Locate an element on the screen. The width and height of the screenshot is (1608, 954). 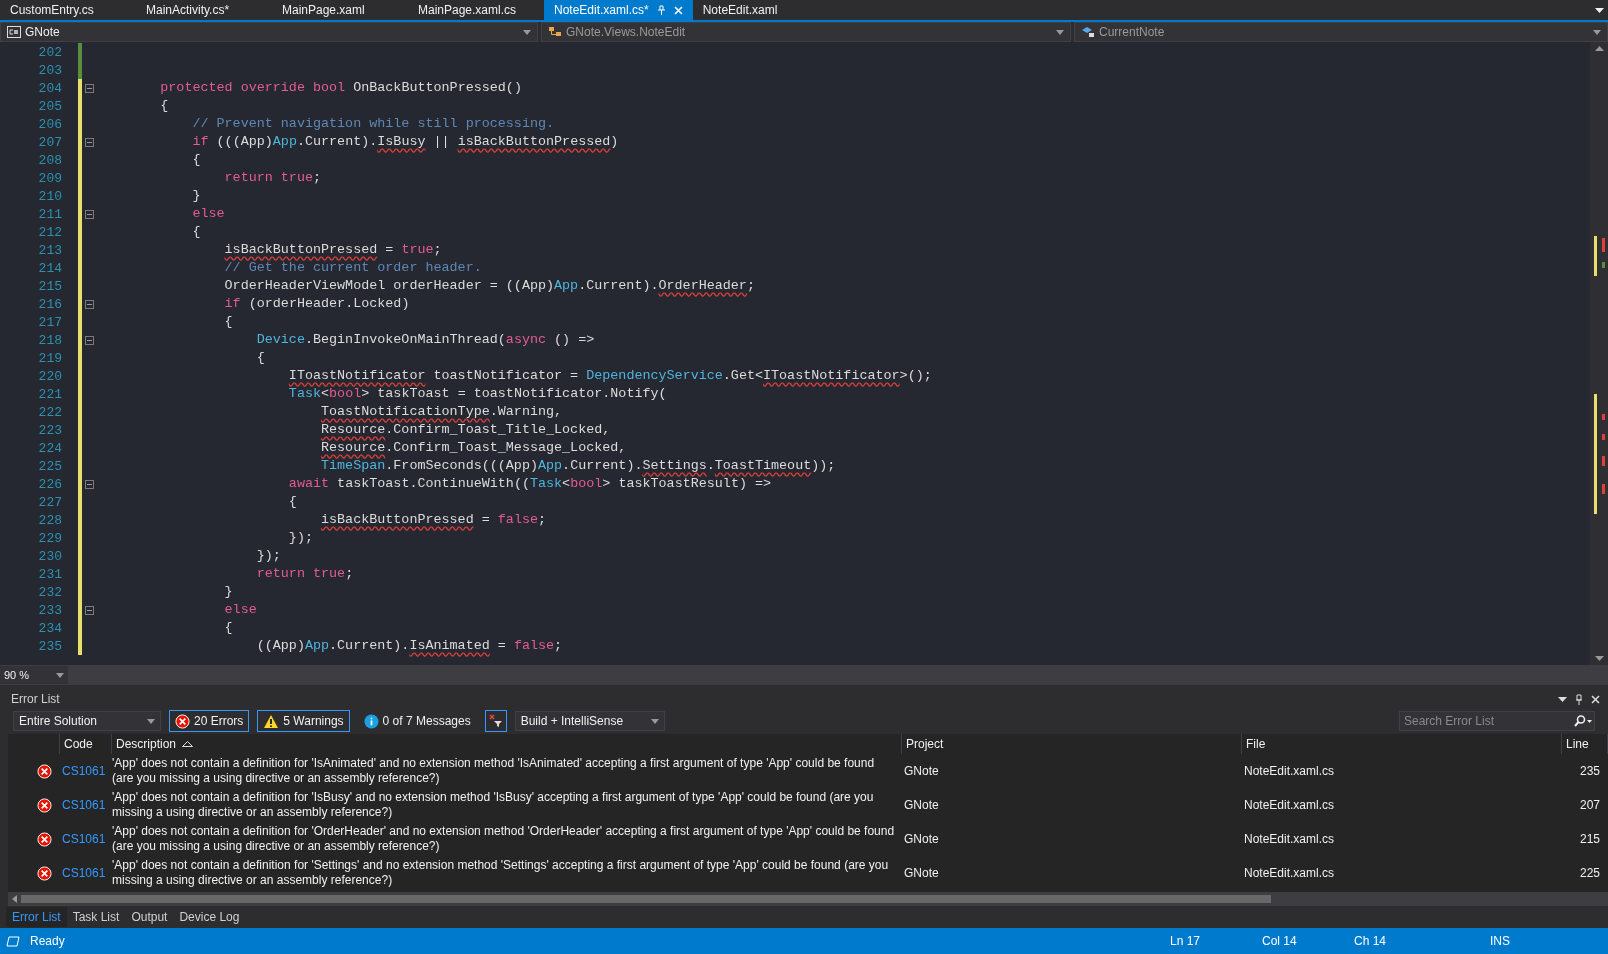
line-number: 227 is located at coordinates (49, 502).